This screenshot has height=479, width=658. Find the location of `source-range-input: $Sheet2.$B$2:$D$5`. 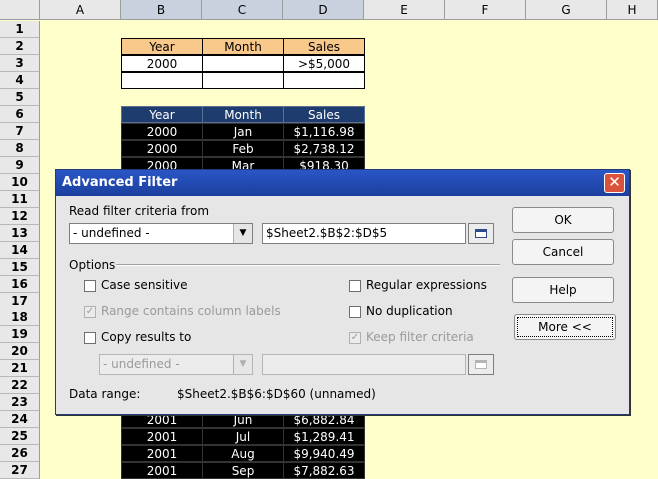

source-range-input: $Sheet2.$B$2:$D$5 is located at coordinates (364, 233).